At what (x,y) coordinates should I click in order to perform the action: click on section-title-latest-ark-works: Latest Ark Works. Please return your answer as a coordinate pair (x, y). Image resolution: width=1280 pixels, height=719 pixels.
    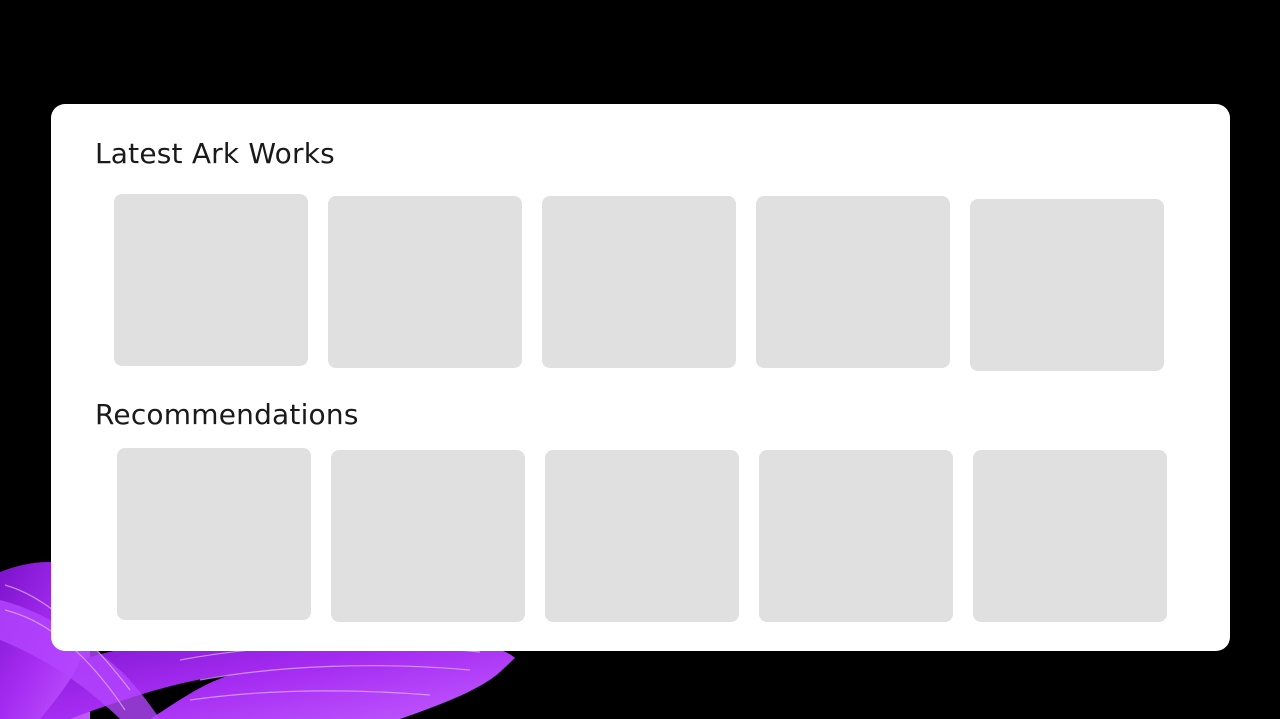
    Looking at the image, I should click on (215, 153).